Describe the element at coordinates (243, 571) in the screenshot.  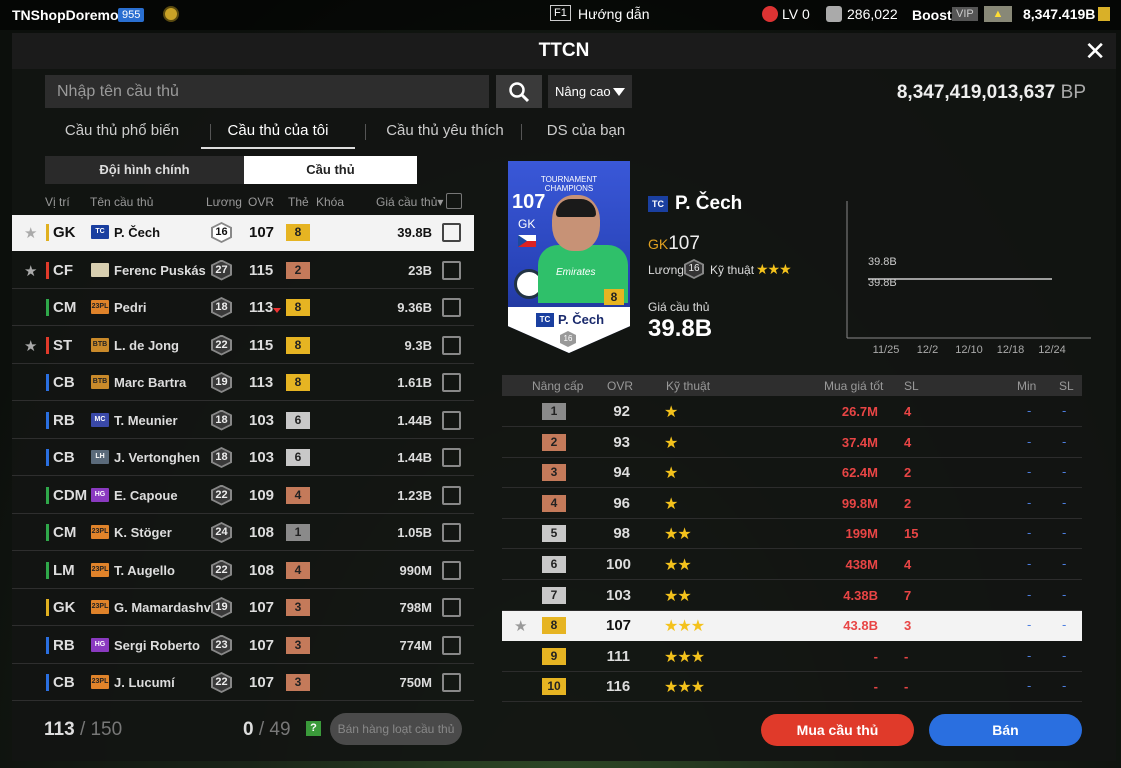
I see `player-row: LM 23PL T. Augello 22 108 4 990M` at that location.